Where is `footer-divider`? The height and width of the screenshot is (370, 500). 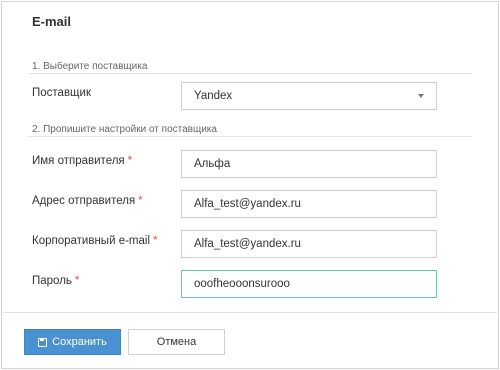 footer-divider is located at coordinates (250, 312).